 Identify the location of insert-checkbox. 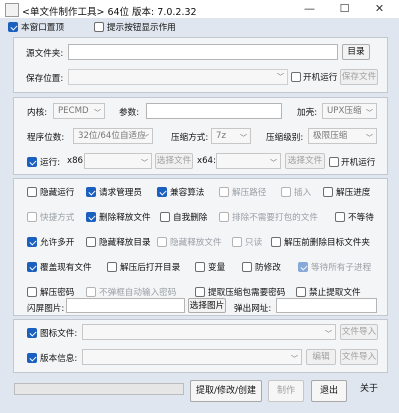
(286, 192).